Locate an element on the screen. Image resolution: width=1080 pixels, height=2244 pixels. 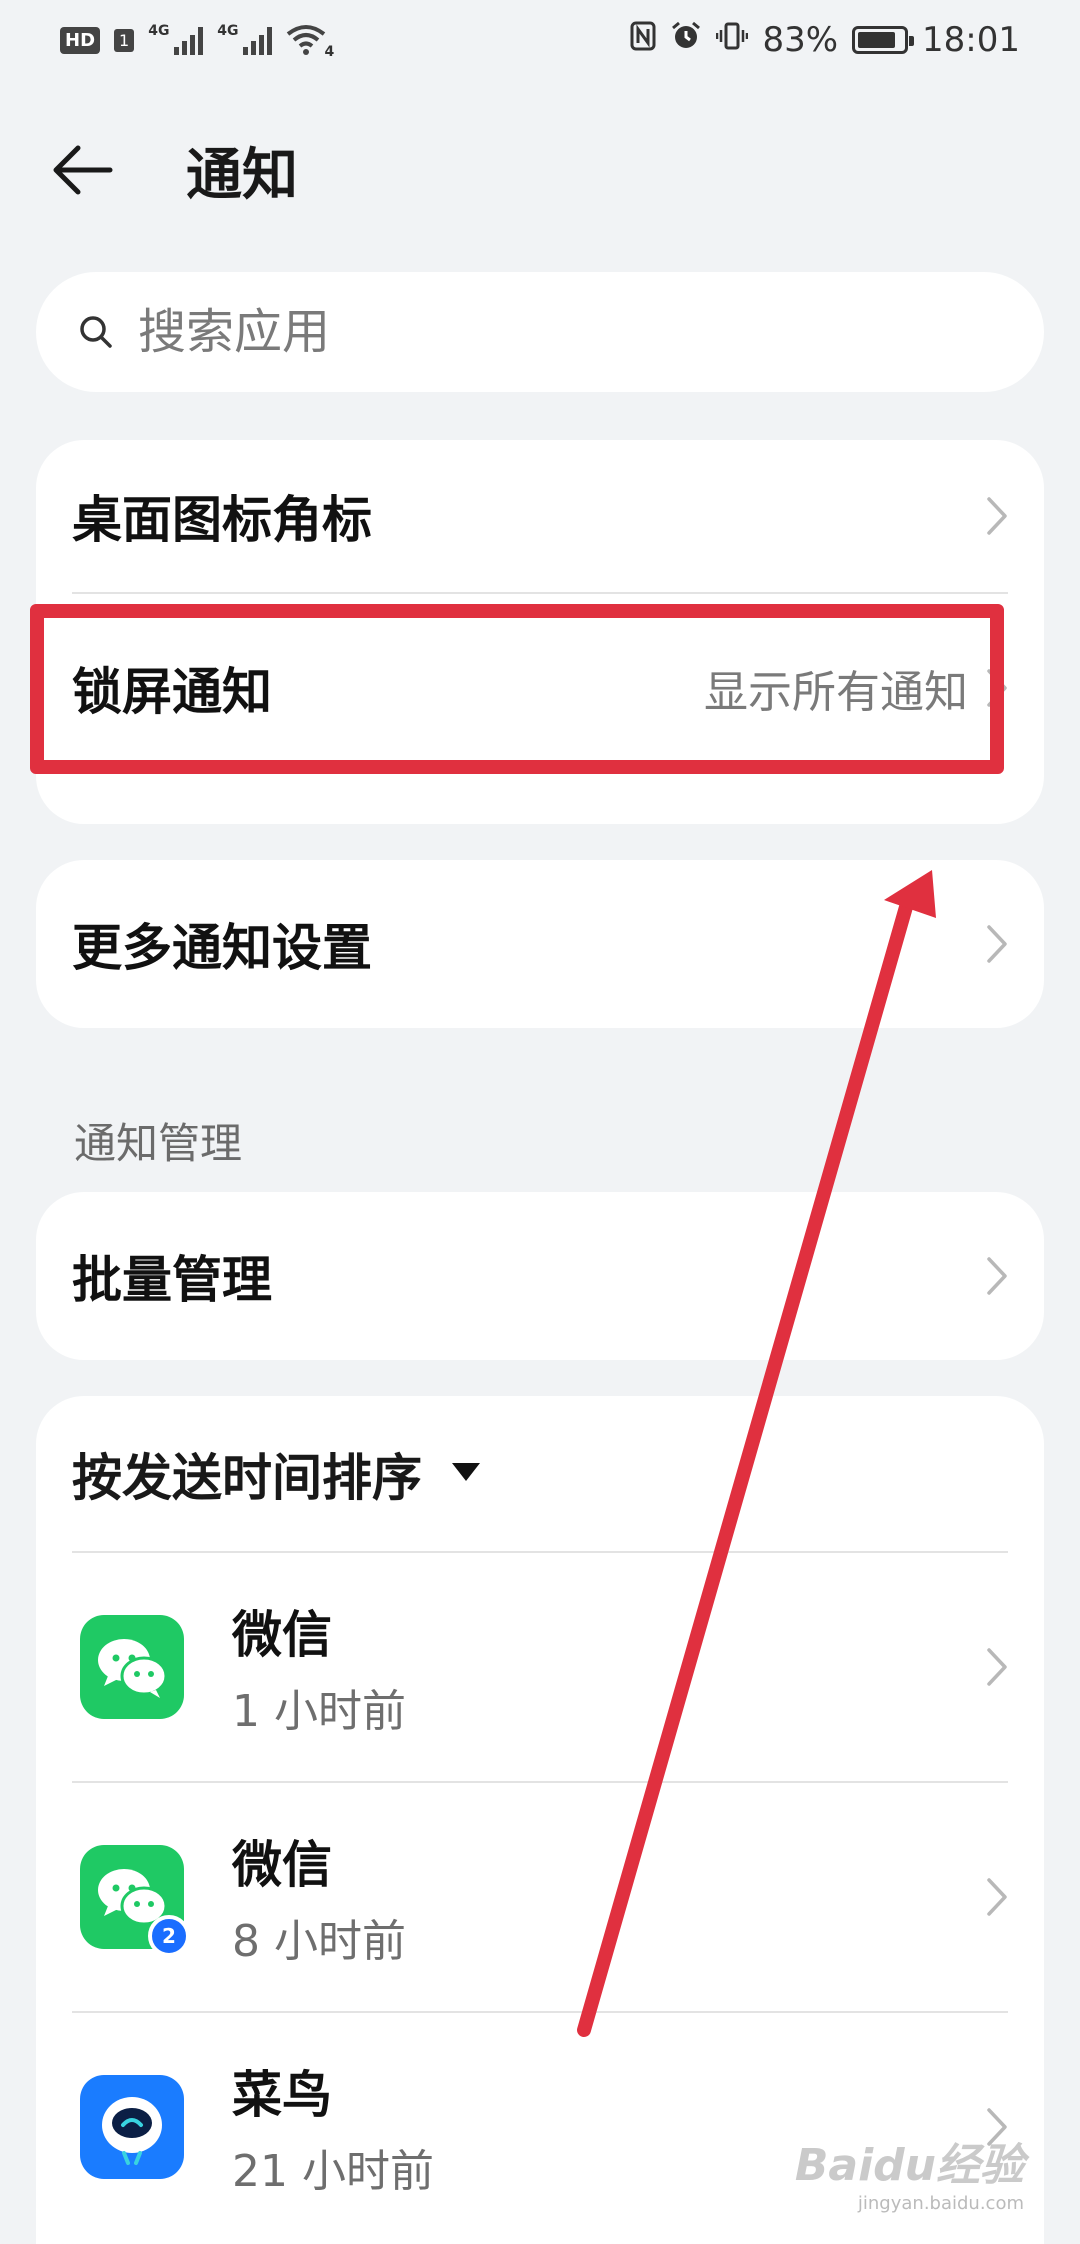
app-last-notified: 8 小时前 is located at coordinates (319, 1941).